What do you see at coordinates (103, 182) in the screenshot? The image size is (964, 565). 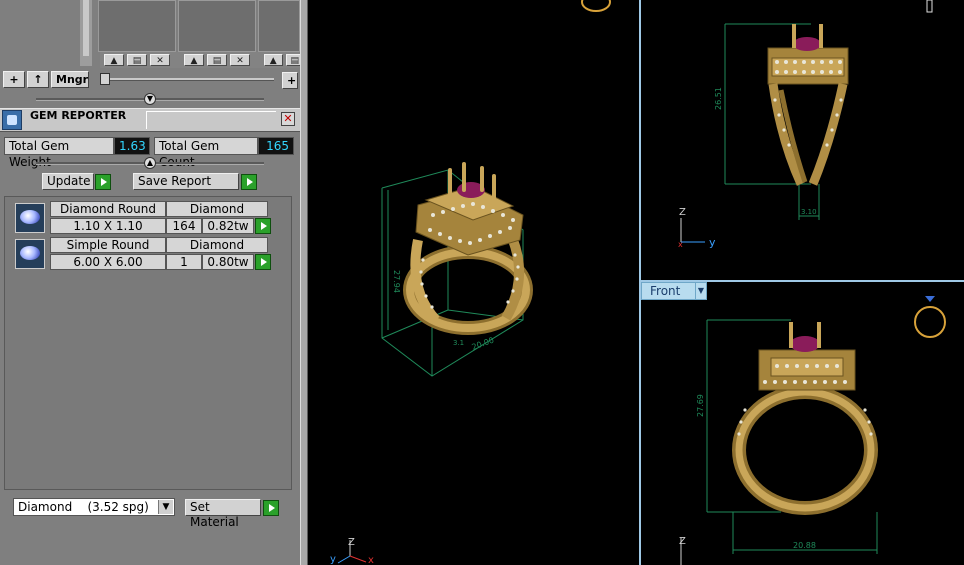 I see `update-go-icon` at bounding box center [103, 182].